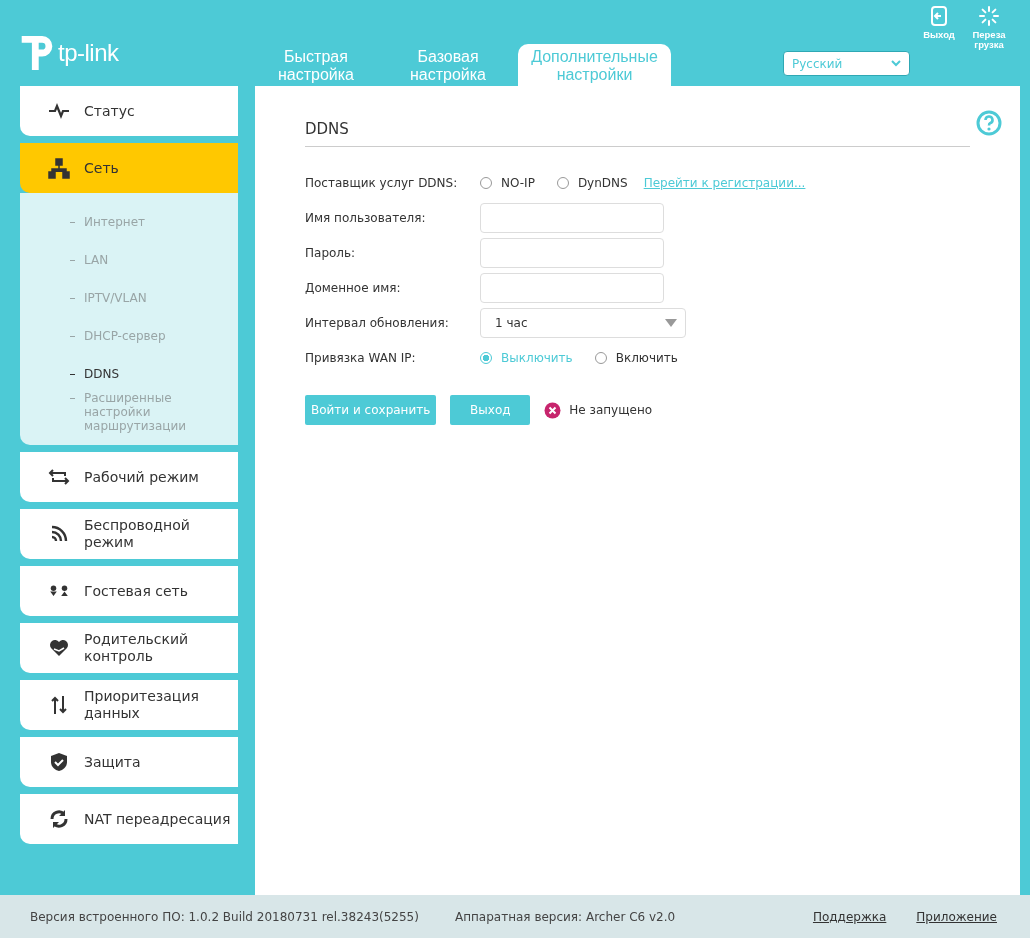  I want to click on logo-text: tp-link, so click(88, 53).